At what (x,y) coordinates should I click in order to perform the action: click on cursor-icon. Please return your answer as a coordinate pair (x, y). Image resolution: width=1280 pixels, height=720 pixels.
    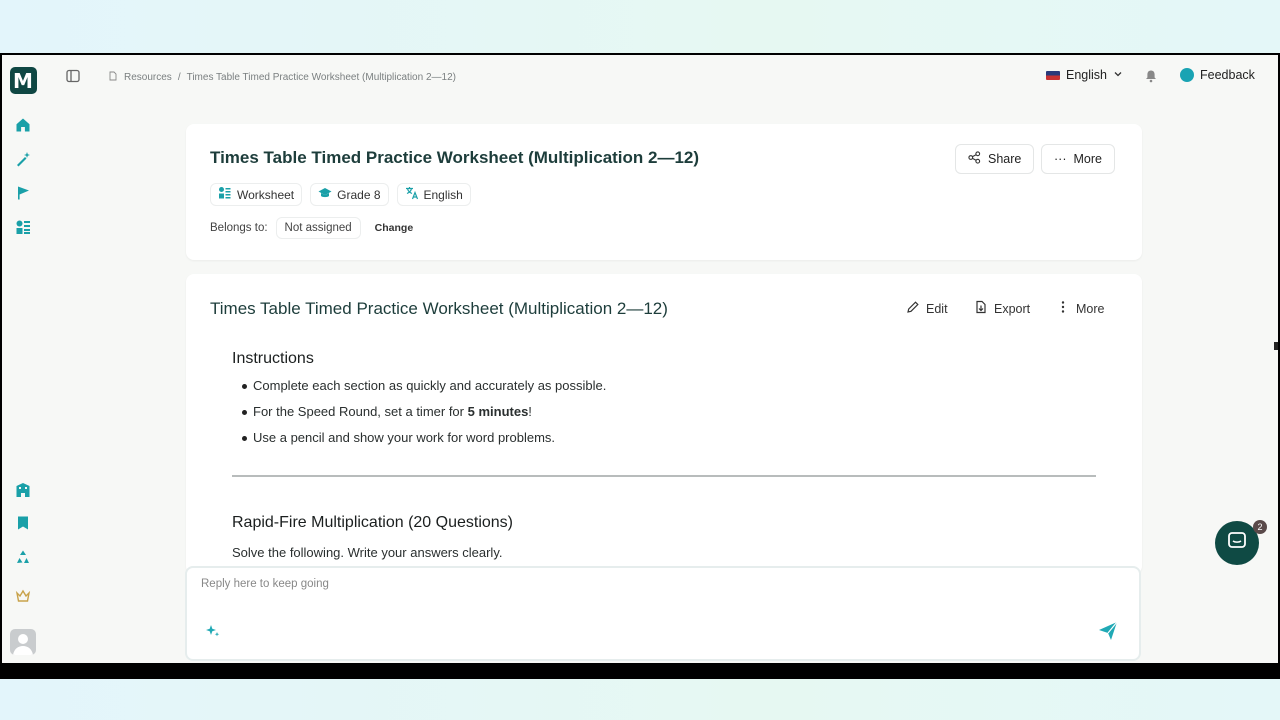
    Looking at the image, I should click on (1276, 346).